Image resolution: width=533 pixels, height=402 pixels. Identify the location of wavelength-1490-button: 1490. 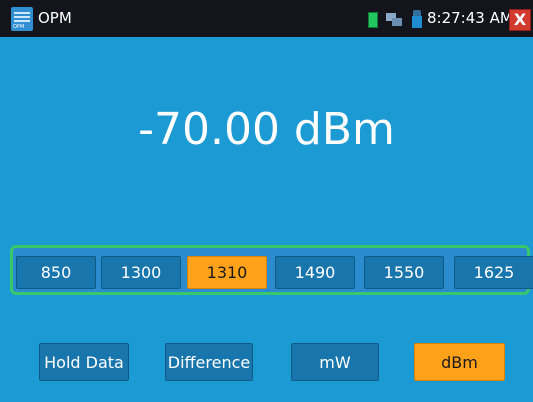
(315, 272).